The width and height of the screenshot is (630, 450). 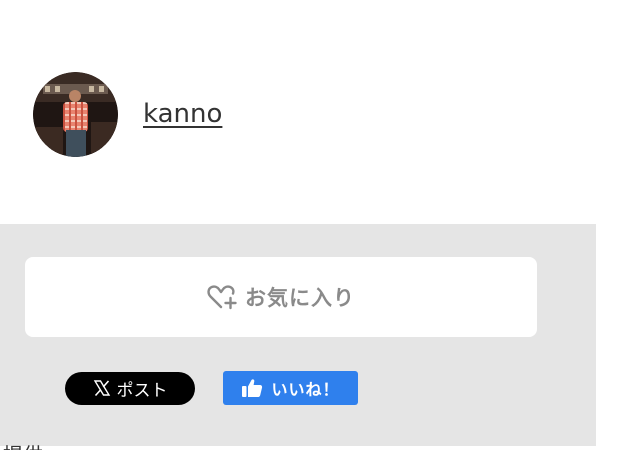 I want to click on like-label: いいね！, so click(x=305, y=389).